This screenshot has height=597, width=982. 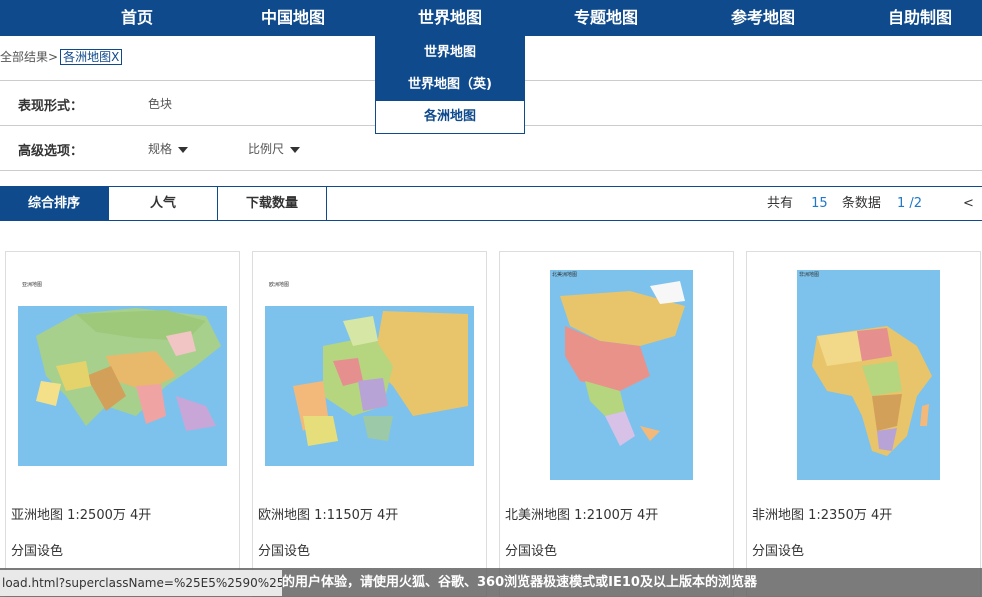 I want to click on card-title: 非洲地图 1:2350万 4开, so click(x=822, y=513).